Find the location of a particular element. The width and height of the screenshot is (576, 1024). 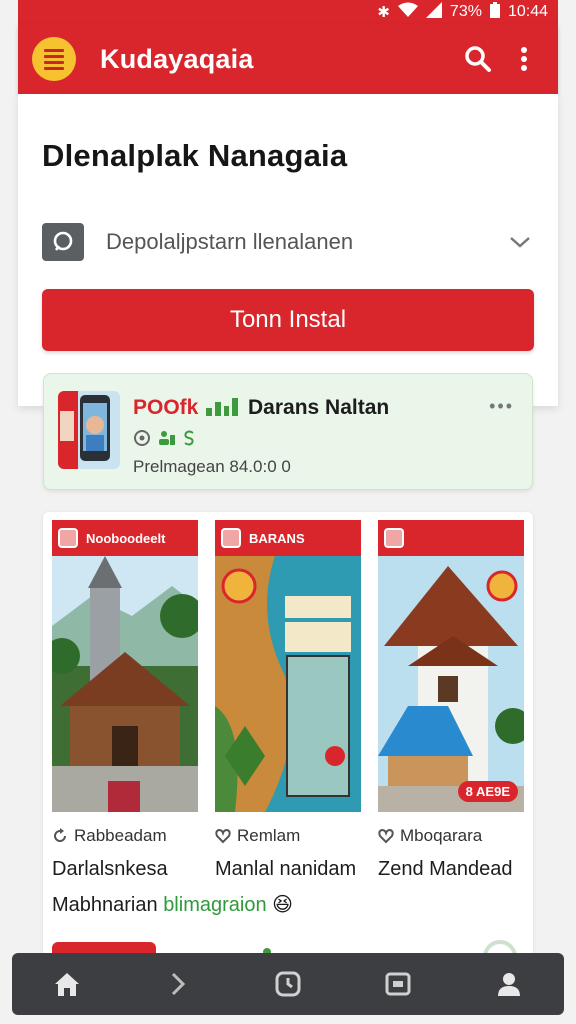

dollar-icon is located at coordinates (189, 438).